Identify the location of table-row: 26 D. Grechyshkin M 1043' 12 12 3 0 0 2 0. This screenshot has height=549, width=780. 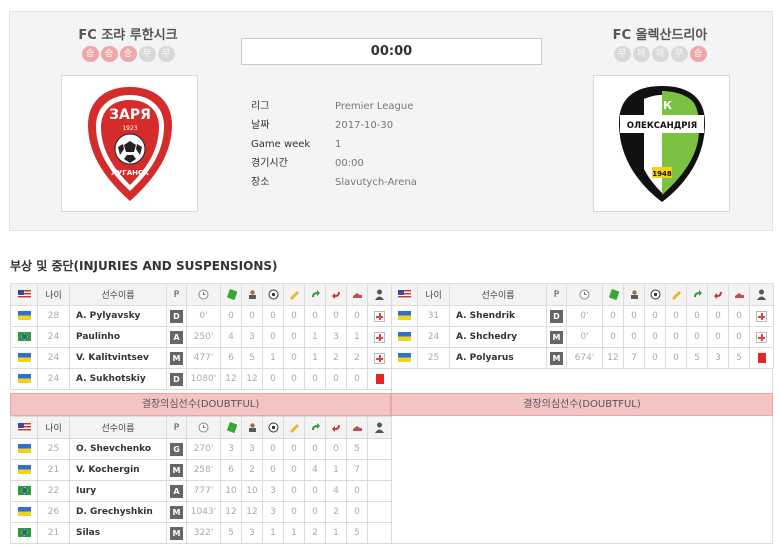
(201, 512).